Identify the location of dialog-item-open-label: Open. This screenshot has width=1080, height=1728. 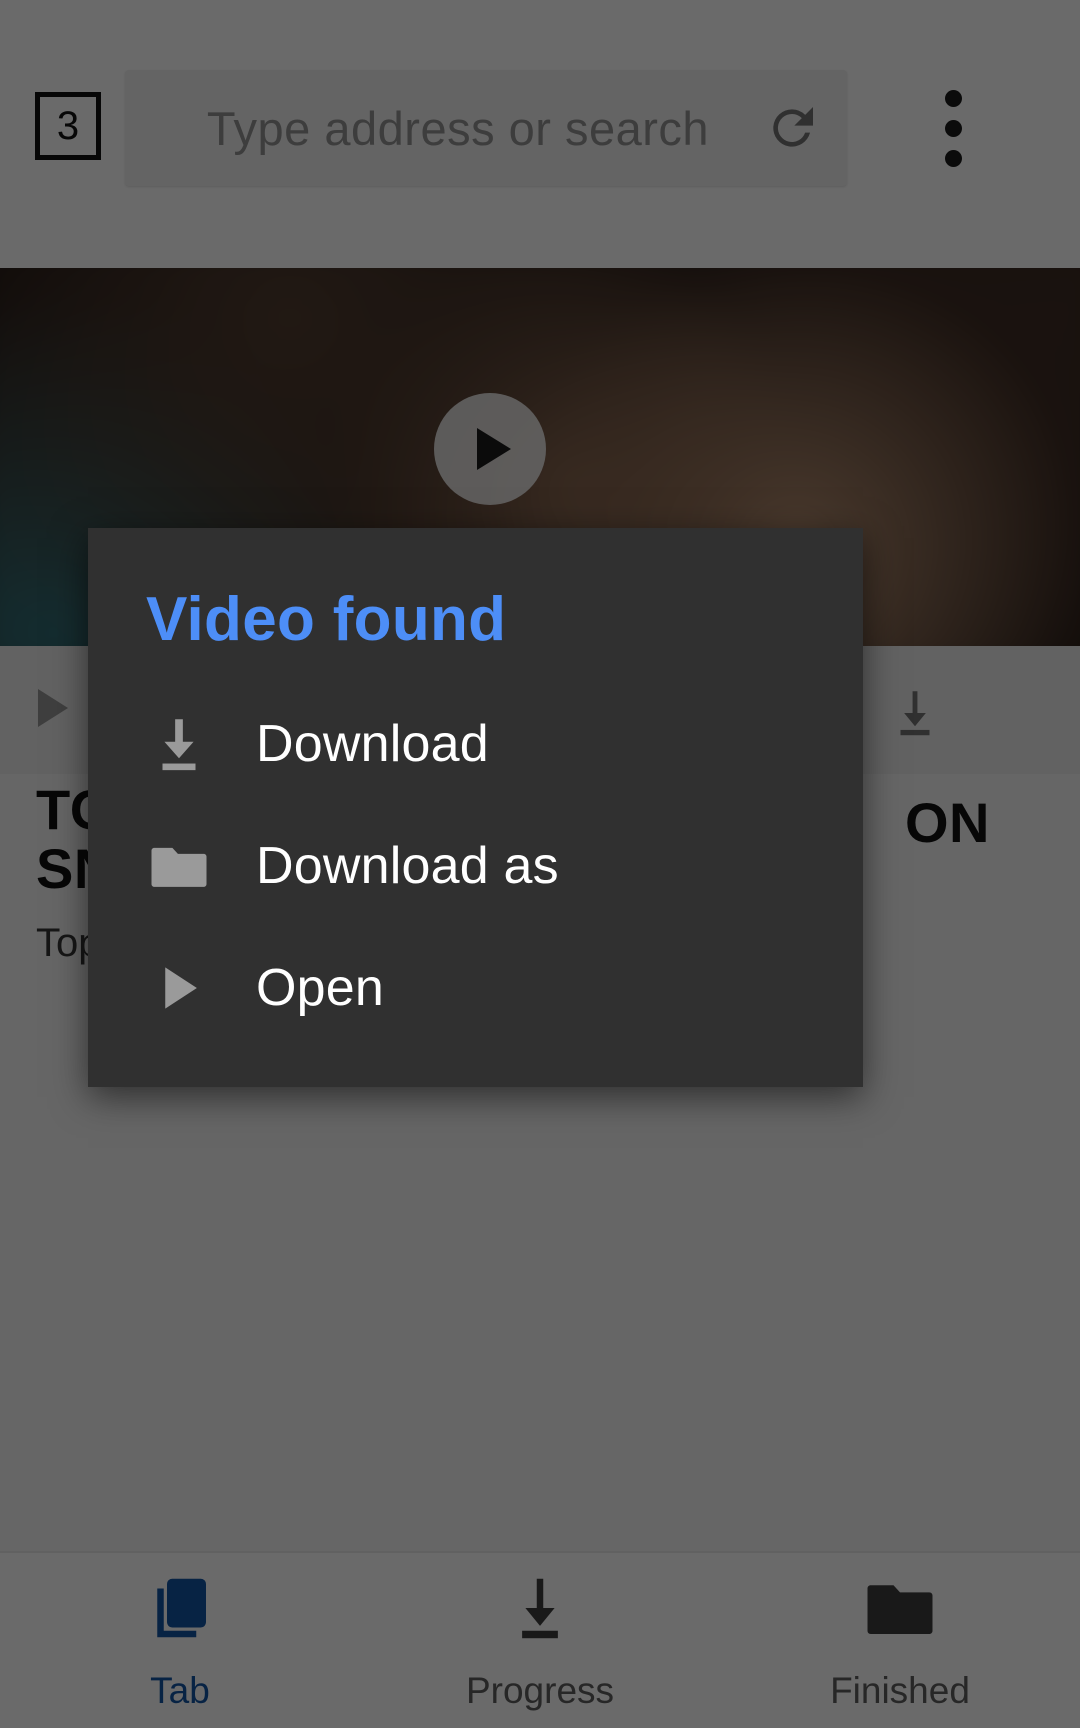
(320, 988).